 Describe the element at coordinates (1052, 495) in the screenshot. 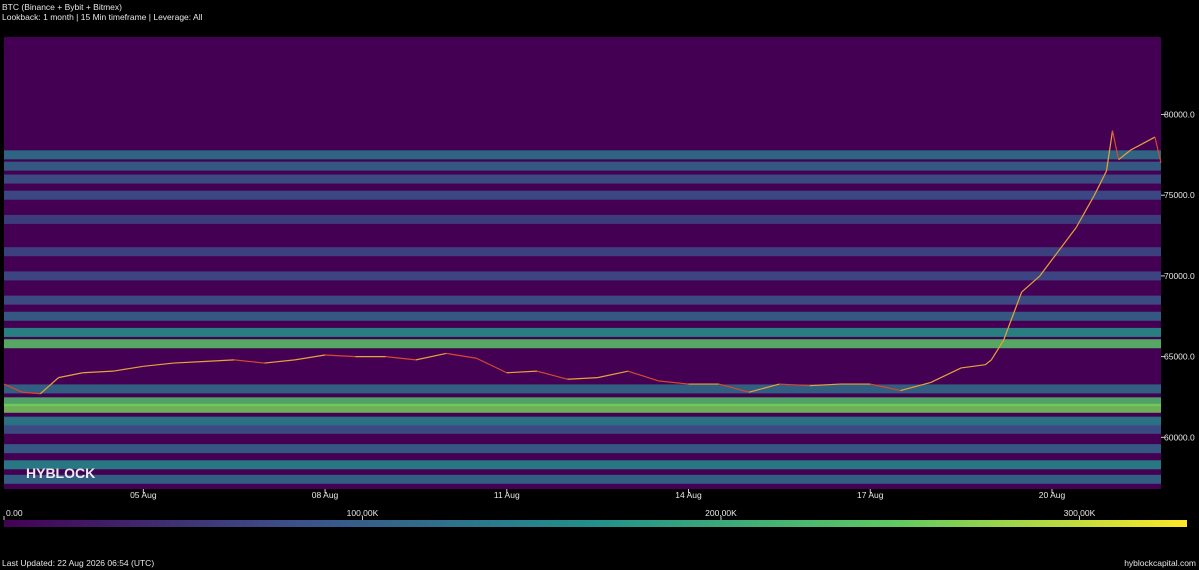

I see `x-tick-label: 20 Aug` at that location.